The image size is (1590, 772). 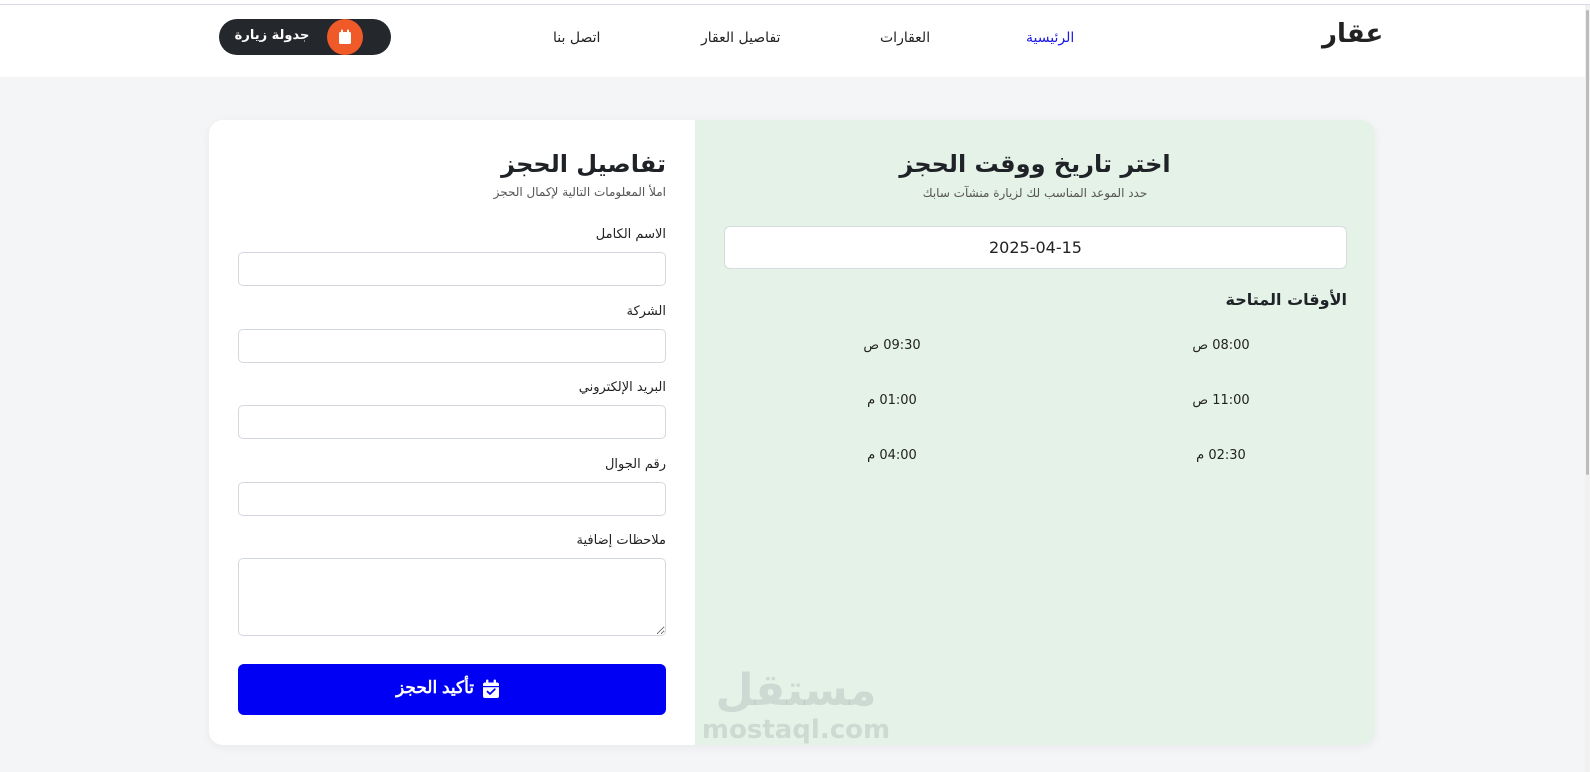 I want to click on company-label: الشركة, so click(x=646, y=311).